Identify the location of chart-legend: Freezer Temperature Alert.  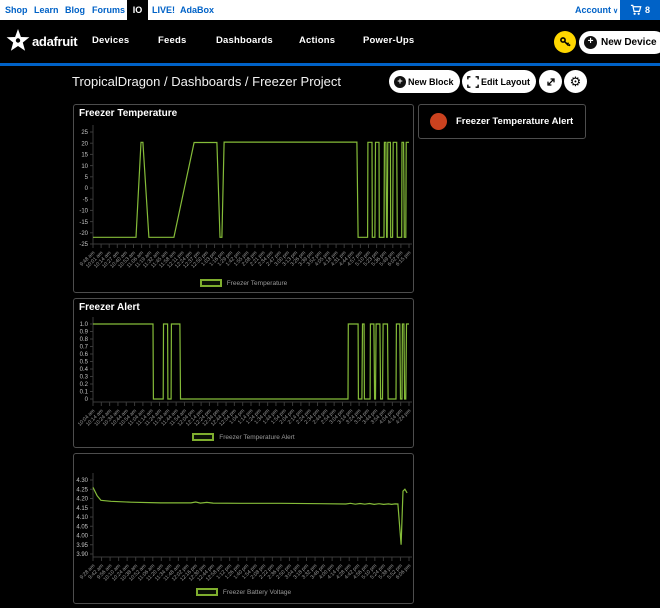
(243, 437).